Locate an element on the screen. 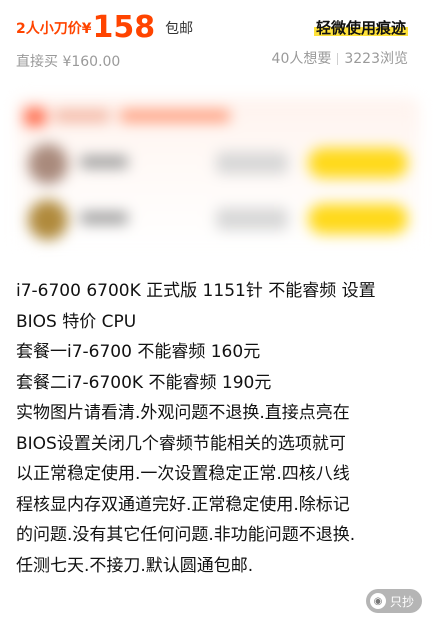 Image resolution: width=436 pixels, height=629 pixels. stats-divider is located at coordinates (338, 59).